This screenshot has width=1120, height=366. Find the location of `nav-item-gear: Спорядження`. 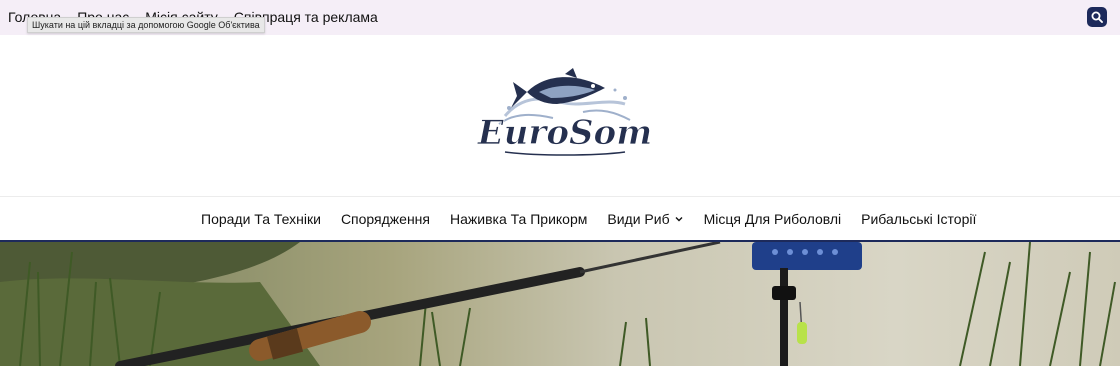

nav-item-gear: Спорядження is located at coordinates (385, 219).